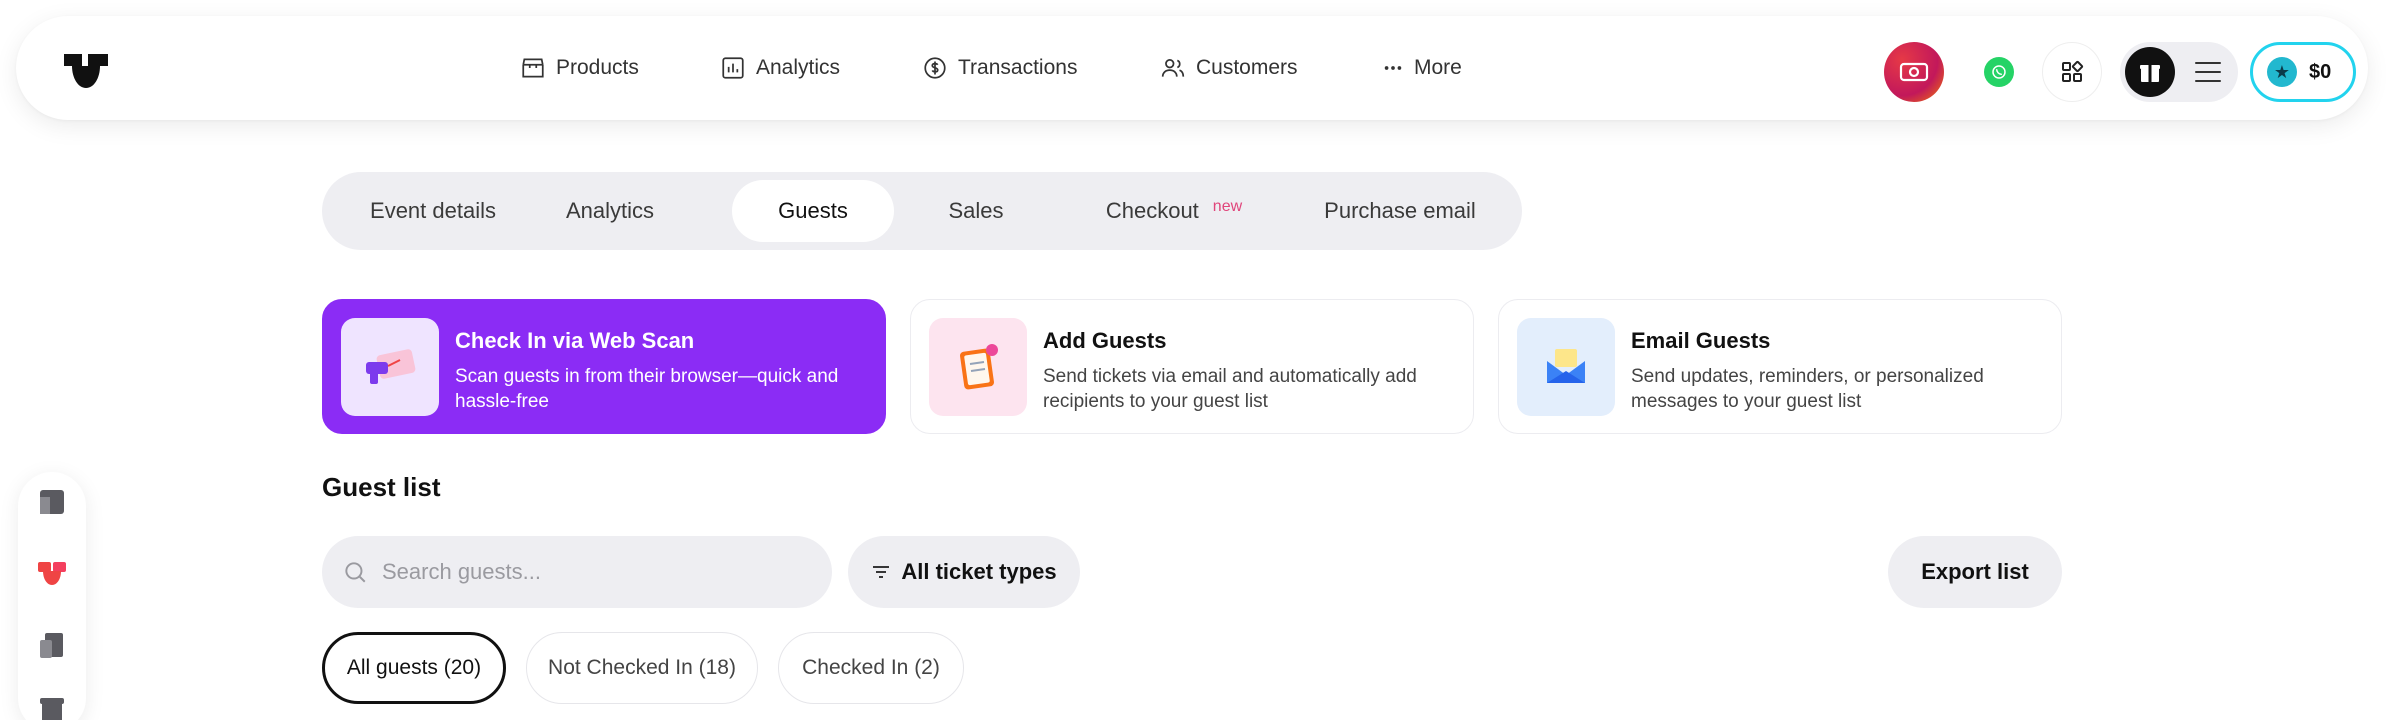  What do you see at coordinates (2320, 71) in the screenshot?
I see `balance-amount: $0` at bounding box center [2320, 71].